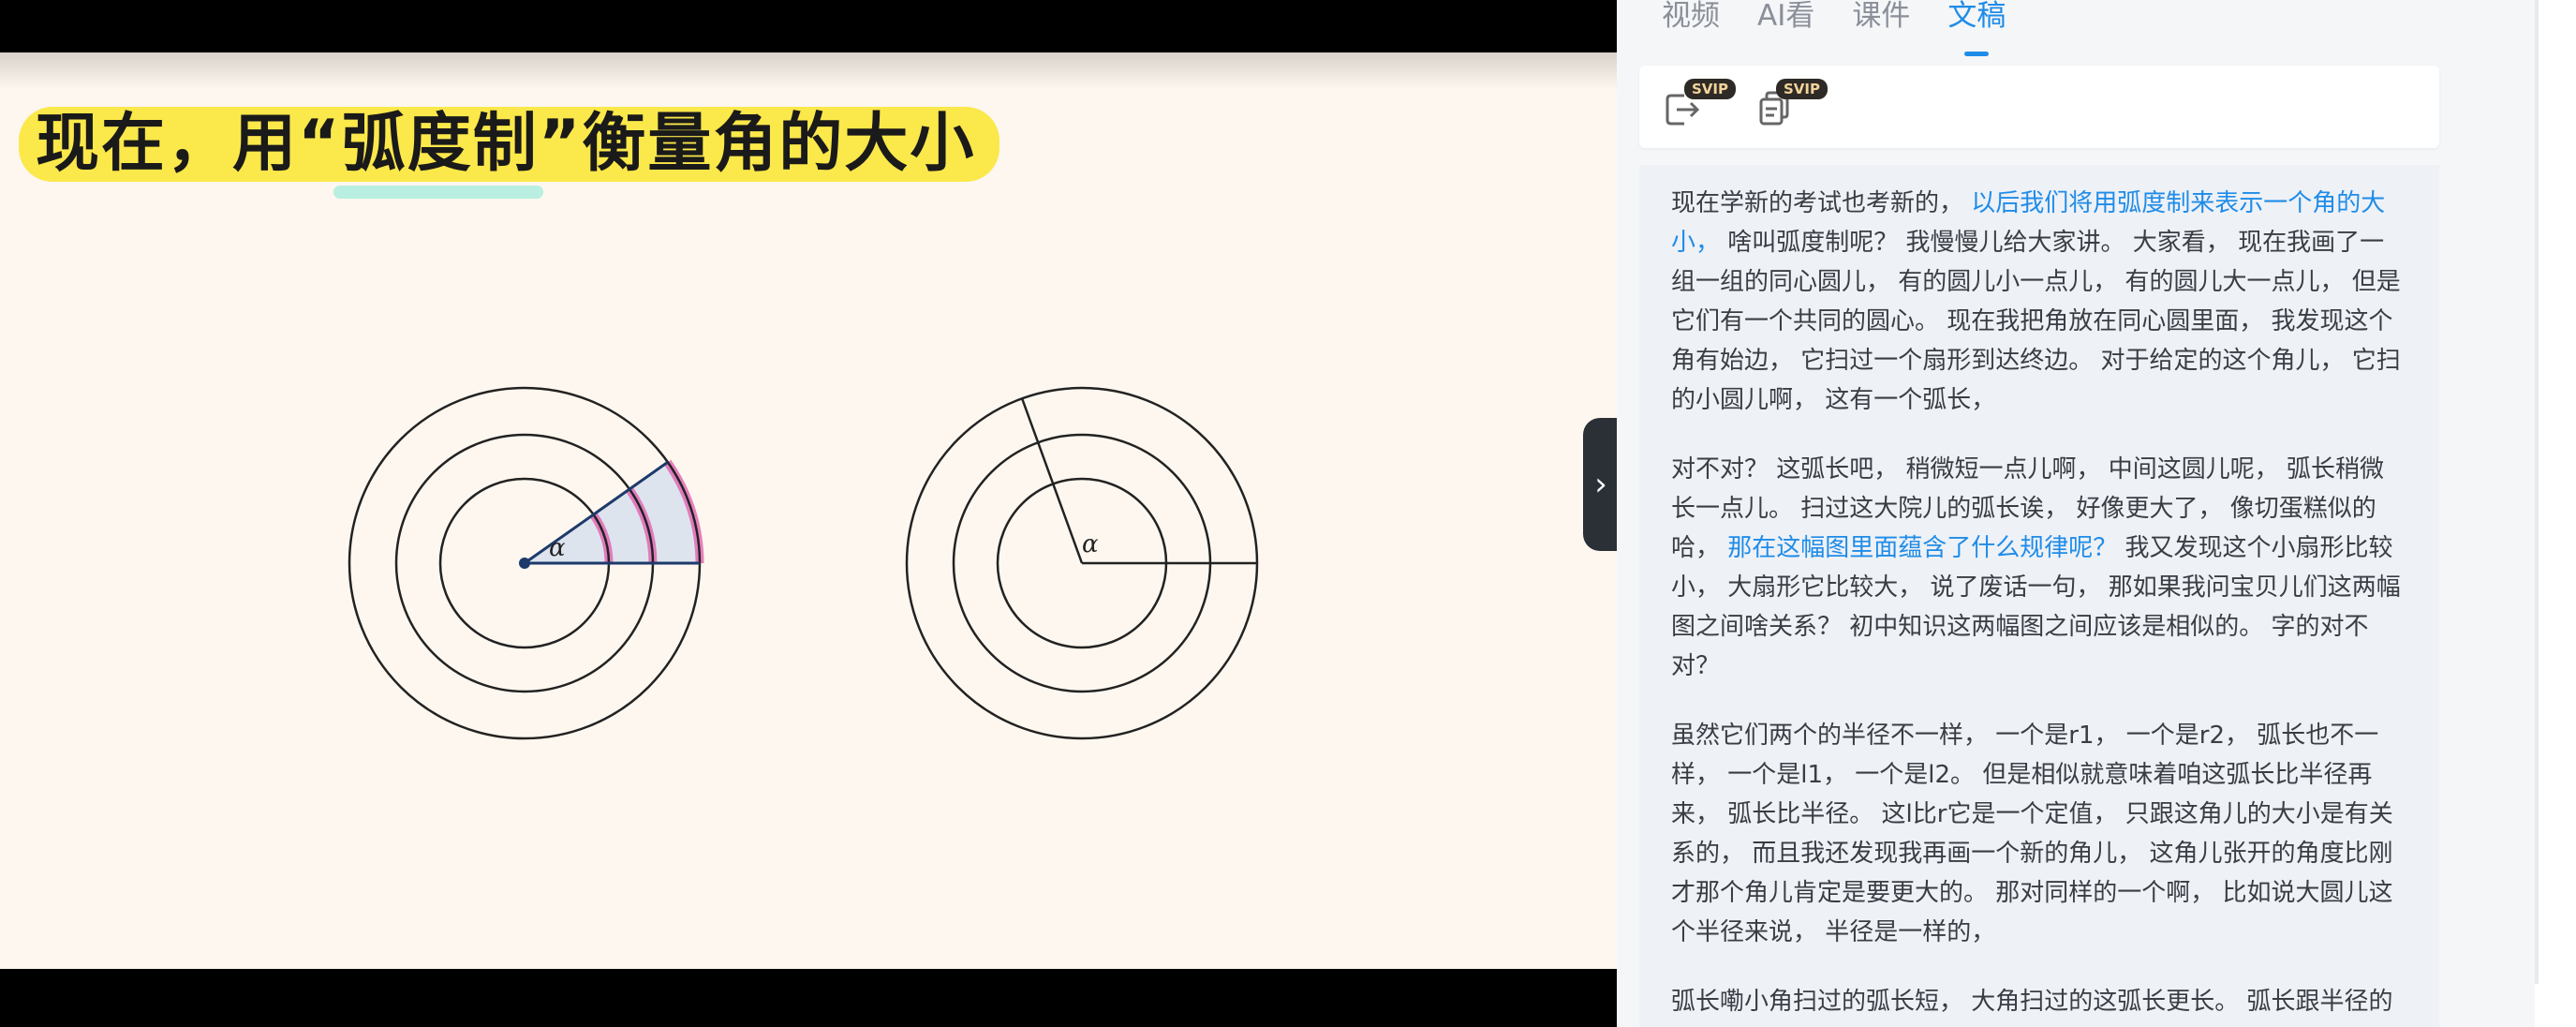 This screenshot has height=1027, width=2576. Describe the element at coordinates (1791, 103) in the screenshot. I see `copy-doc-button: SVIP` at that location.